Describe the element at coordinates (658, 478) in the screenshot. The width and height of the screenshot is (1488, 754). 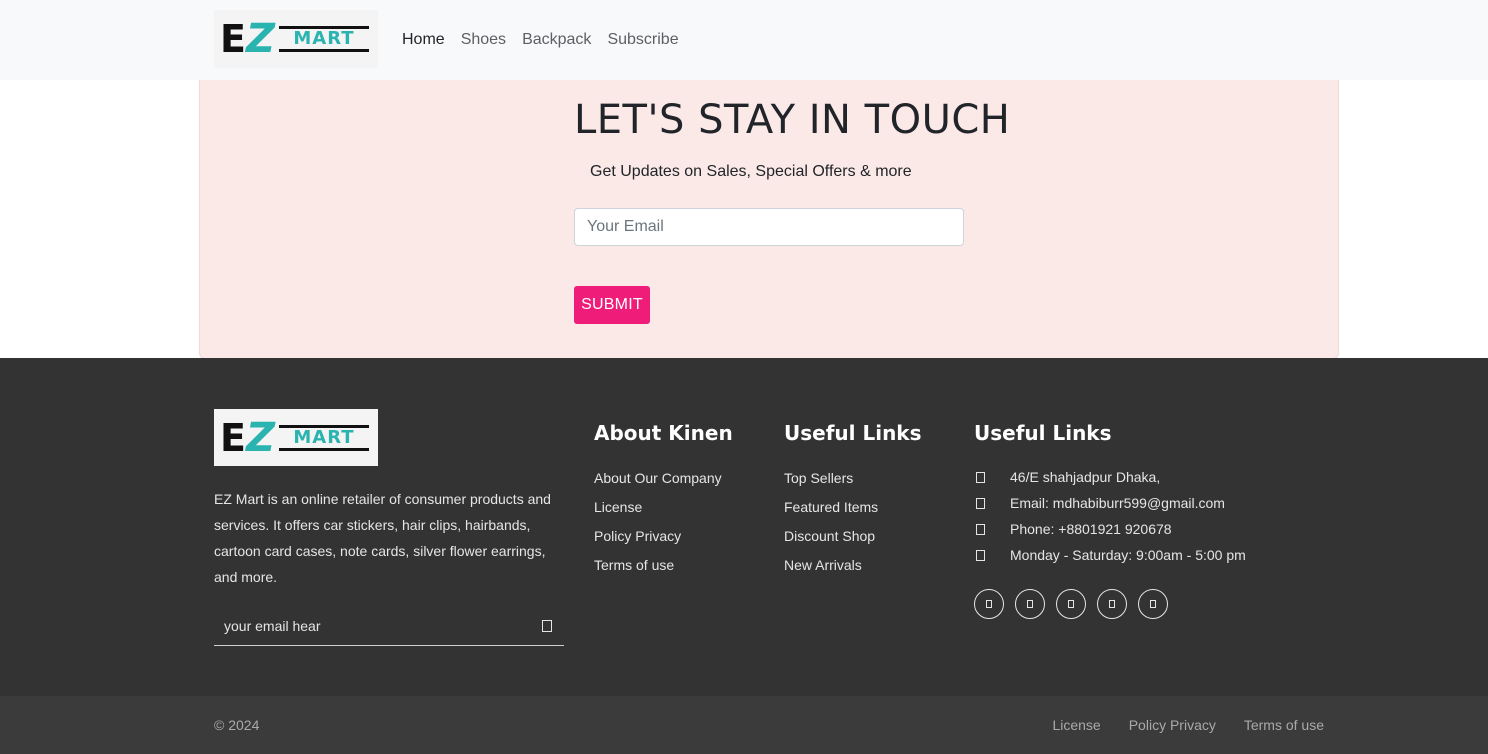
I see `link-about-company: About Our Company` at that location.